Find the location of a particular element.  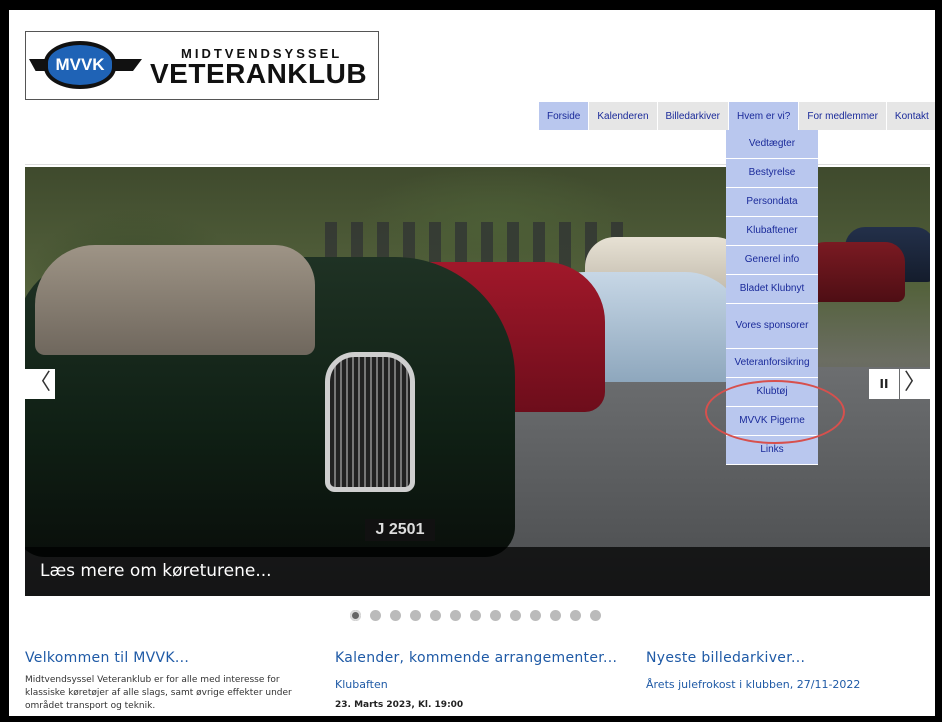

submenu-item-mvvk-pigerne: MVVK Pigerne is located at coordinates (772, 421).